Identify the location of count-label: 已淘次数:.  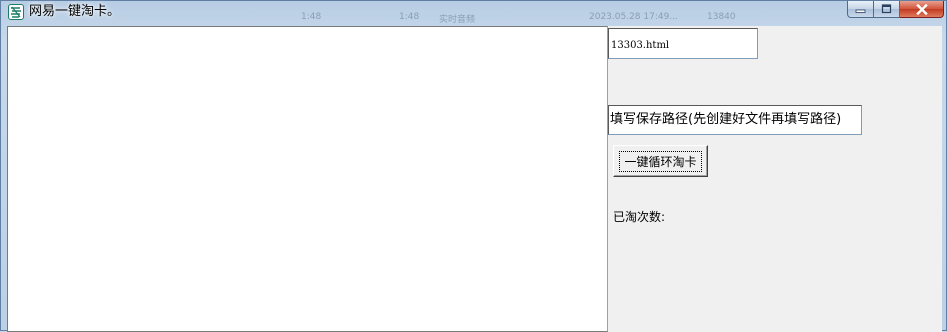
(639, 217).